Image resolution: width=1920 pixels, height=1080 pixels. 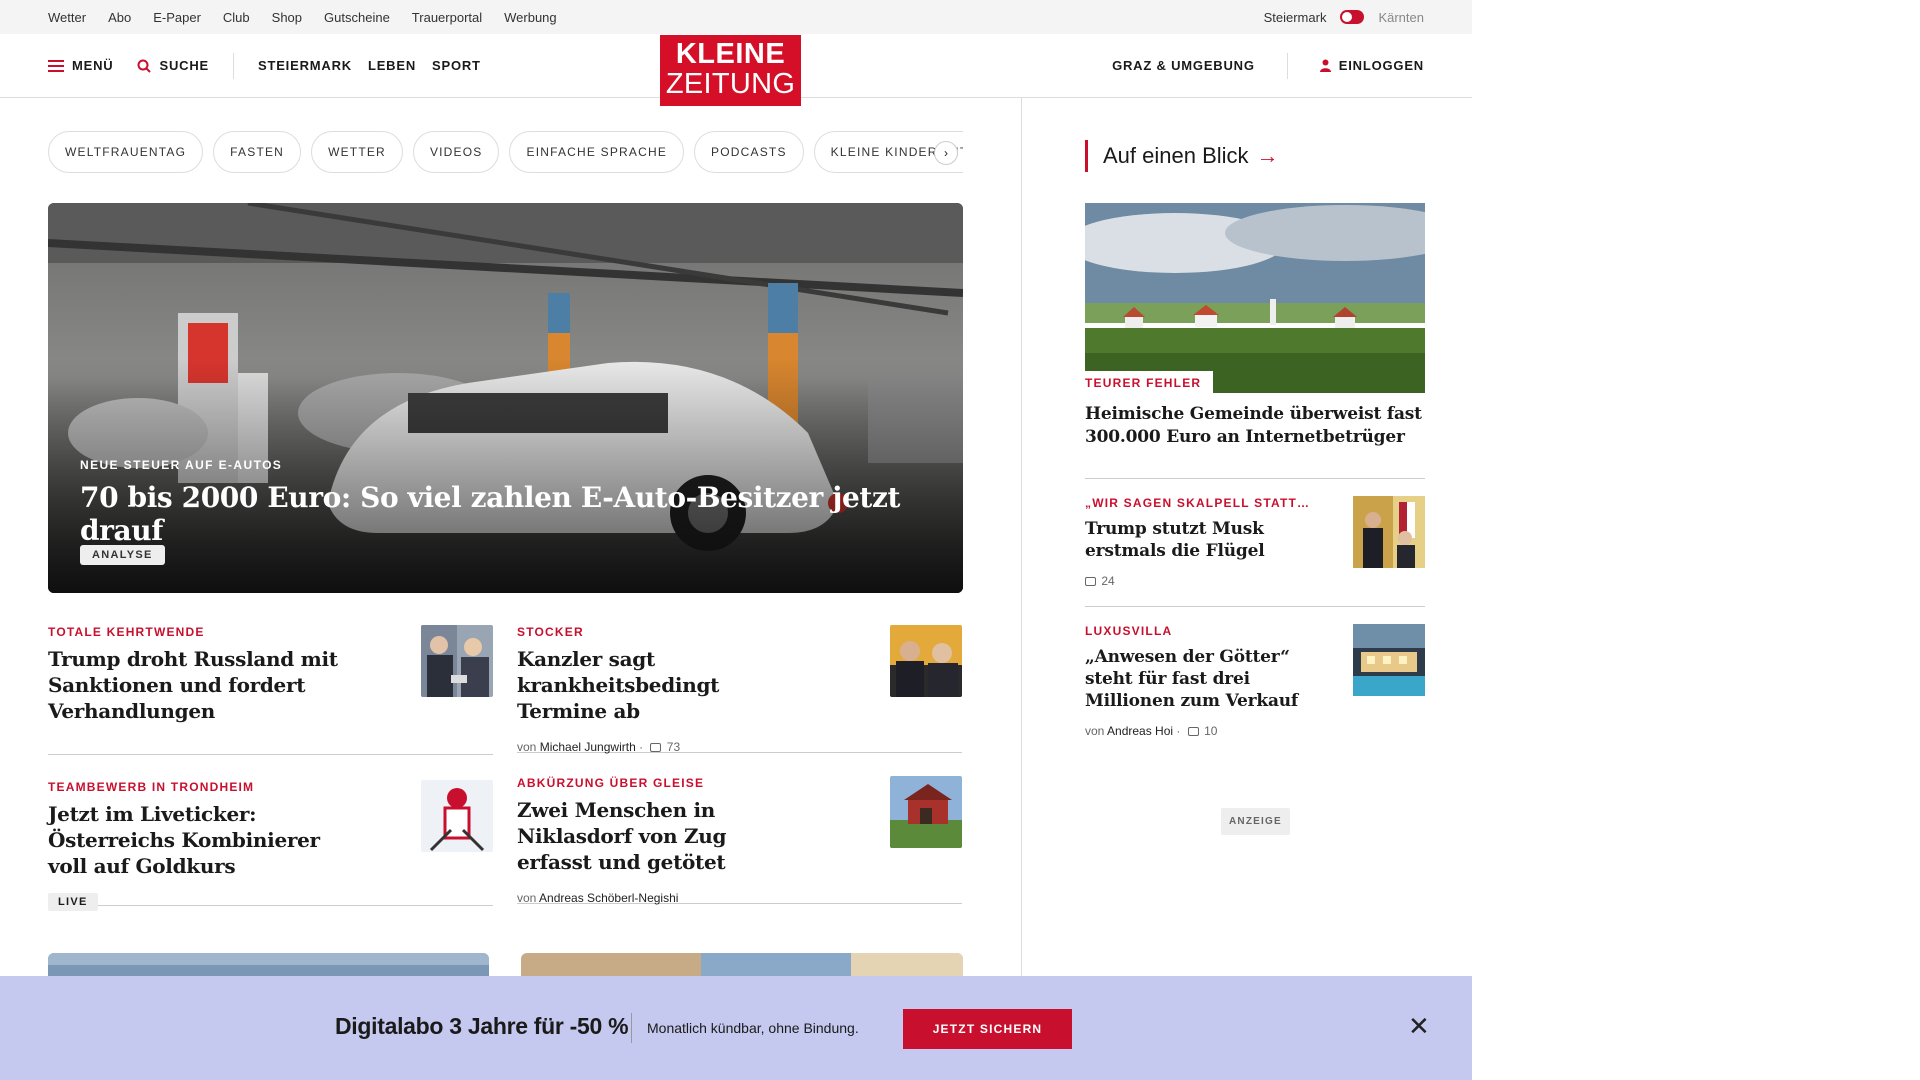 I want to click on live-badge: LIVE, so click(x=73, y=902).